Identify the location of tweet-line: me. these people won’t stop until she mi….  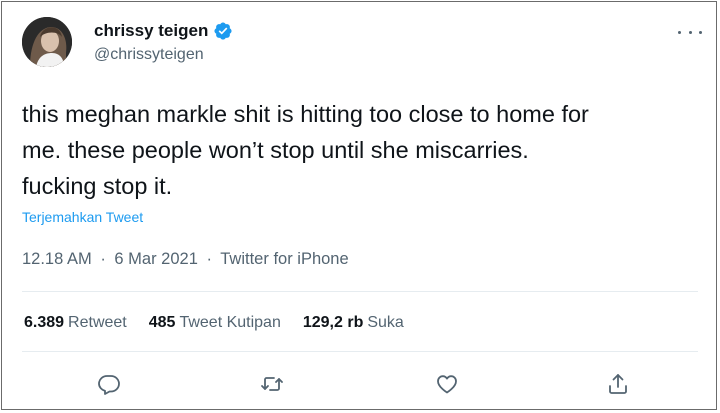
(275, 150).